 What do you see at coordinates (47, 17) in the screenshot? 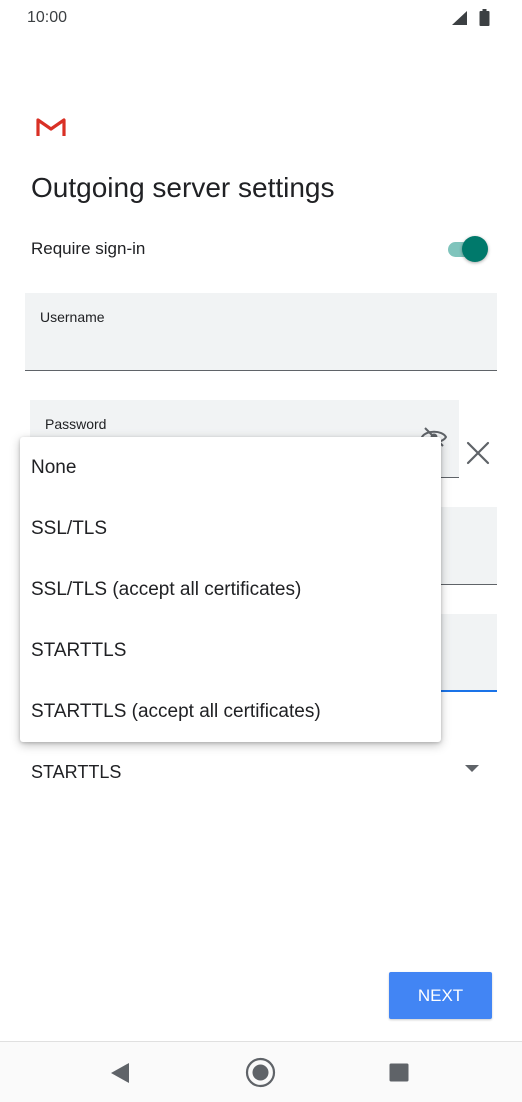
I see `status-time: 10:00` at bounding box center [47, 17].